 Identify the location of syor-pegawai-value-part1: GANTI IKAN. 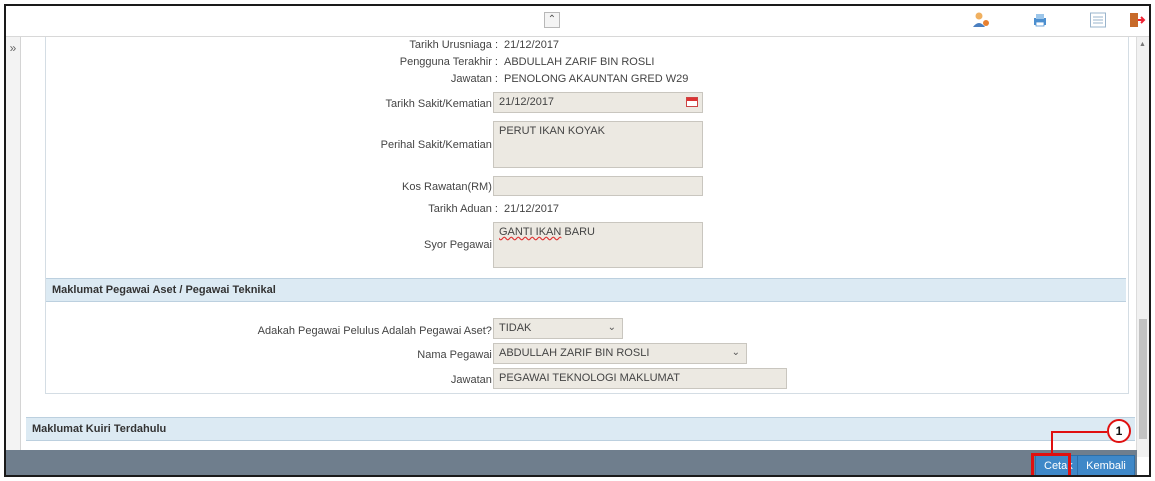
(530, 232).